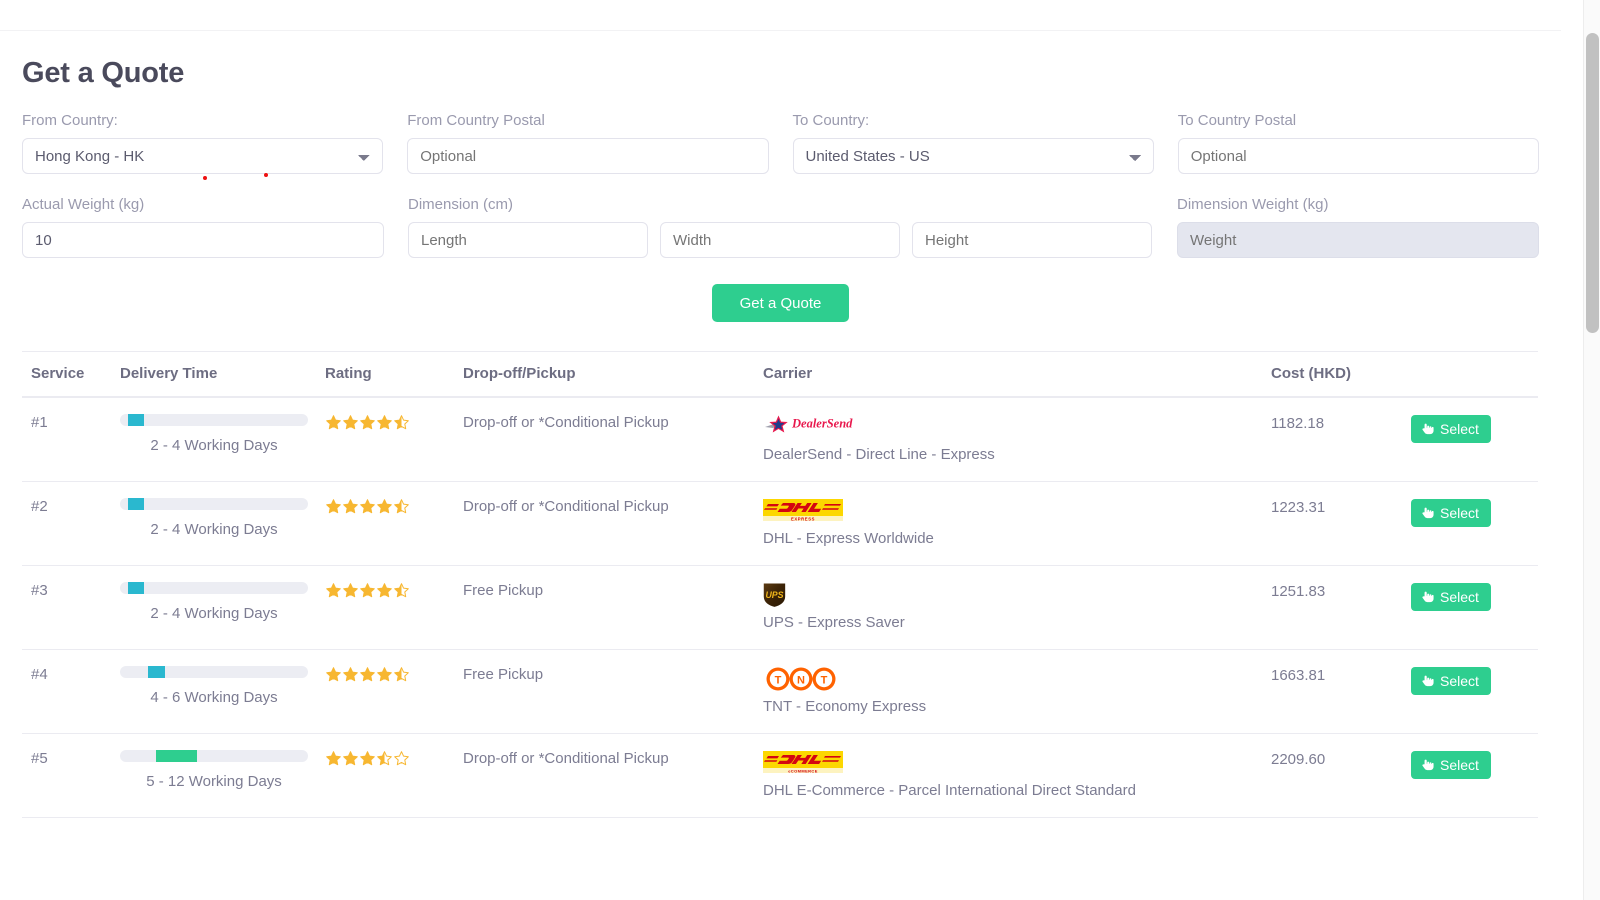 Image resolution: width=1600 pixels, height=900 pixels. I want to click on from-postal-input, so click(588, 156).